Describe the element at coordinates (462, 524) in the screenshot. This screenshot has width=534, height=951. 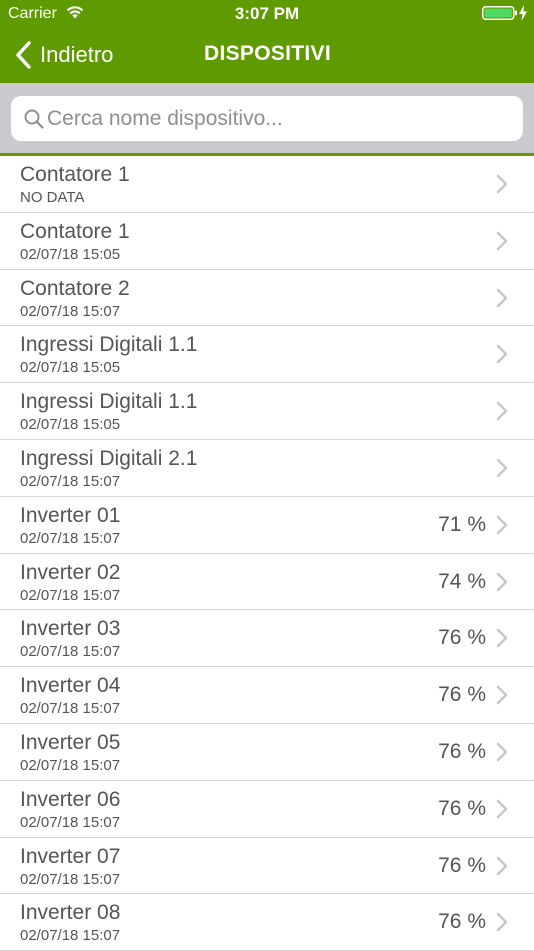
I see `device-value: 71 %` at that location.